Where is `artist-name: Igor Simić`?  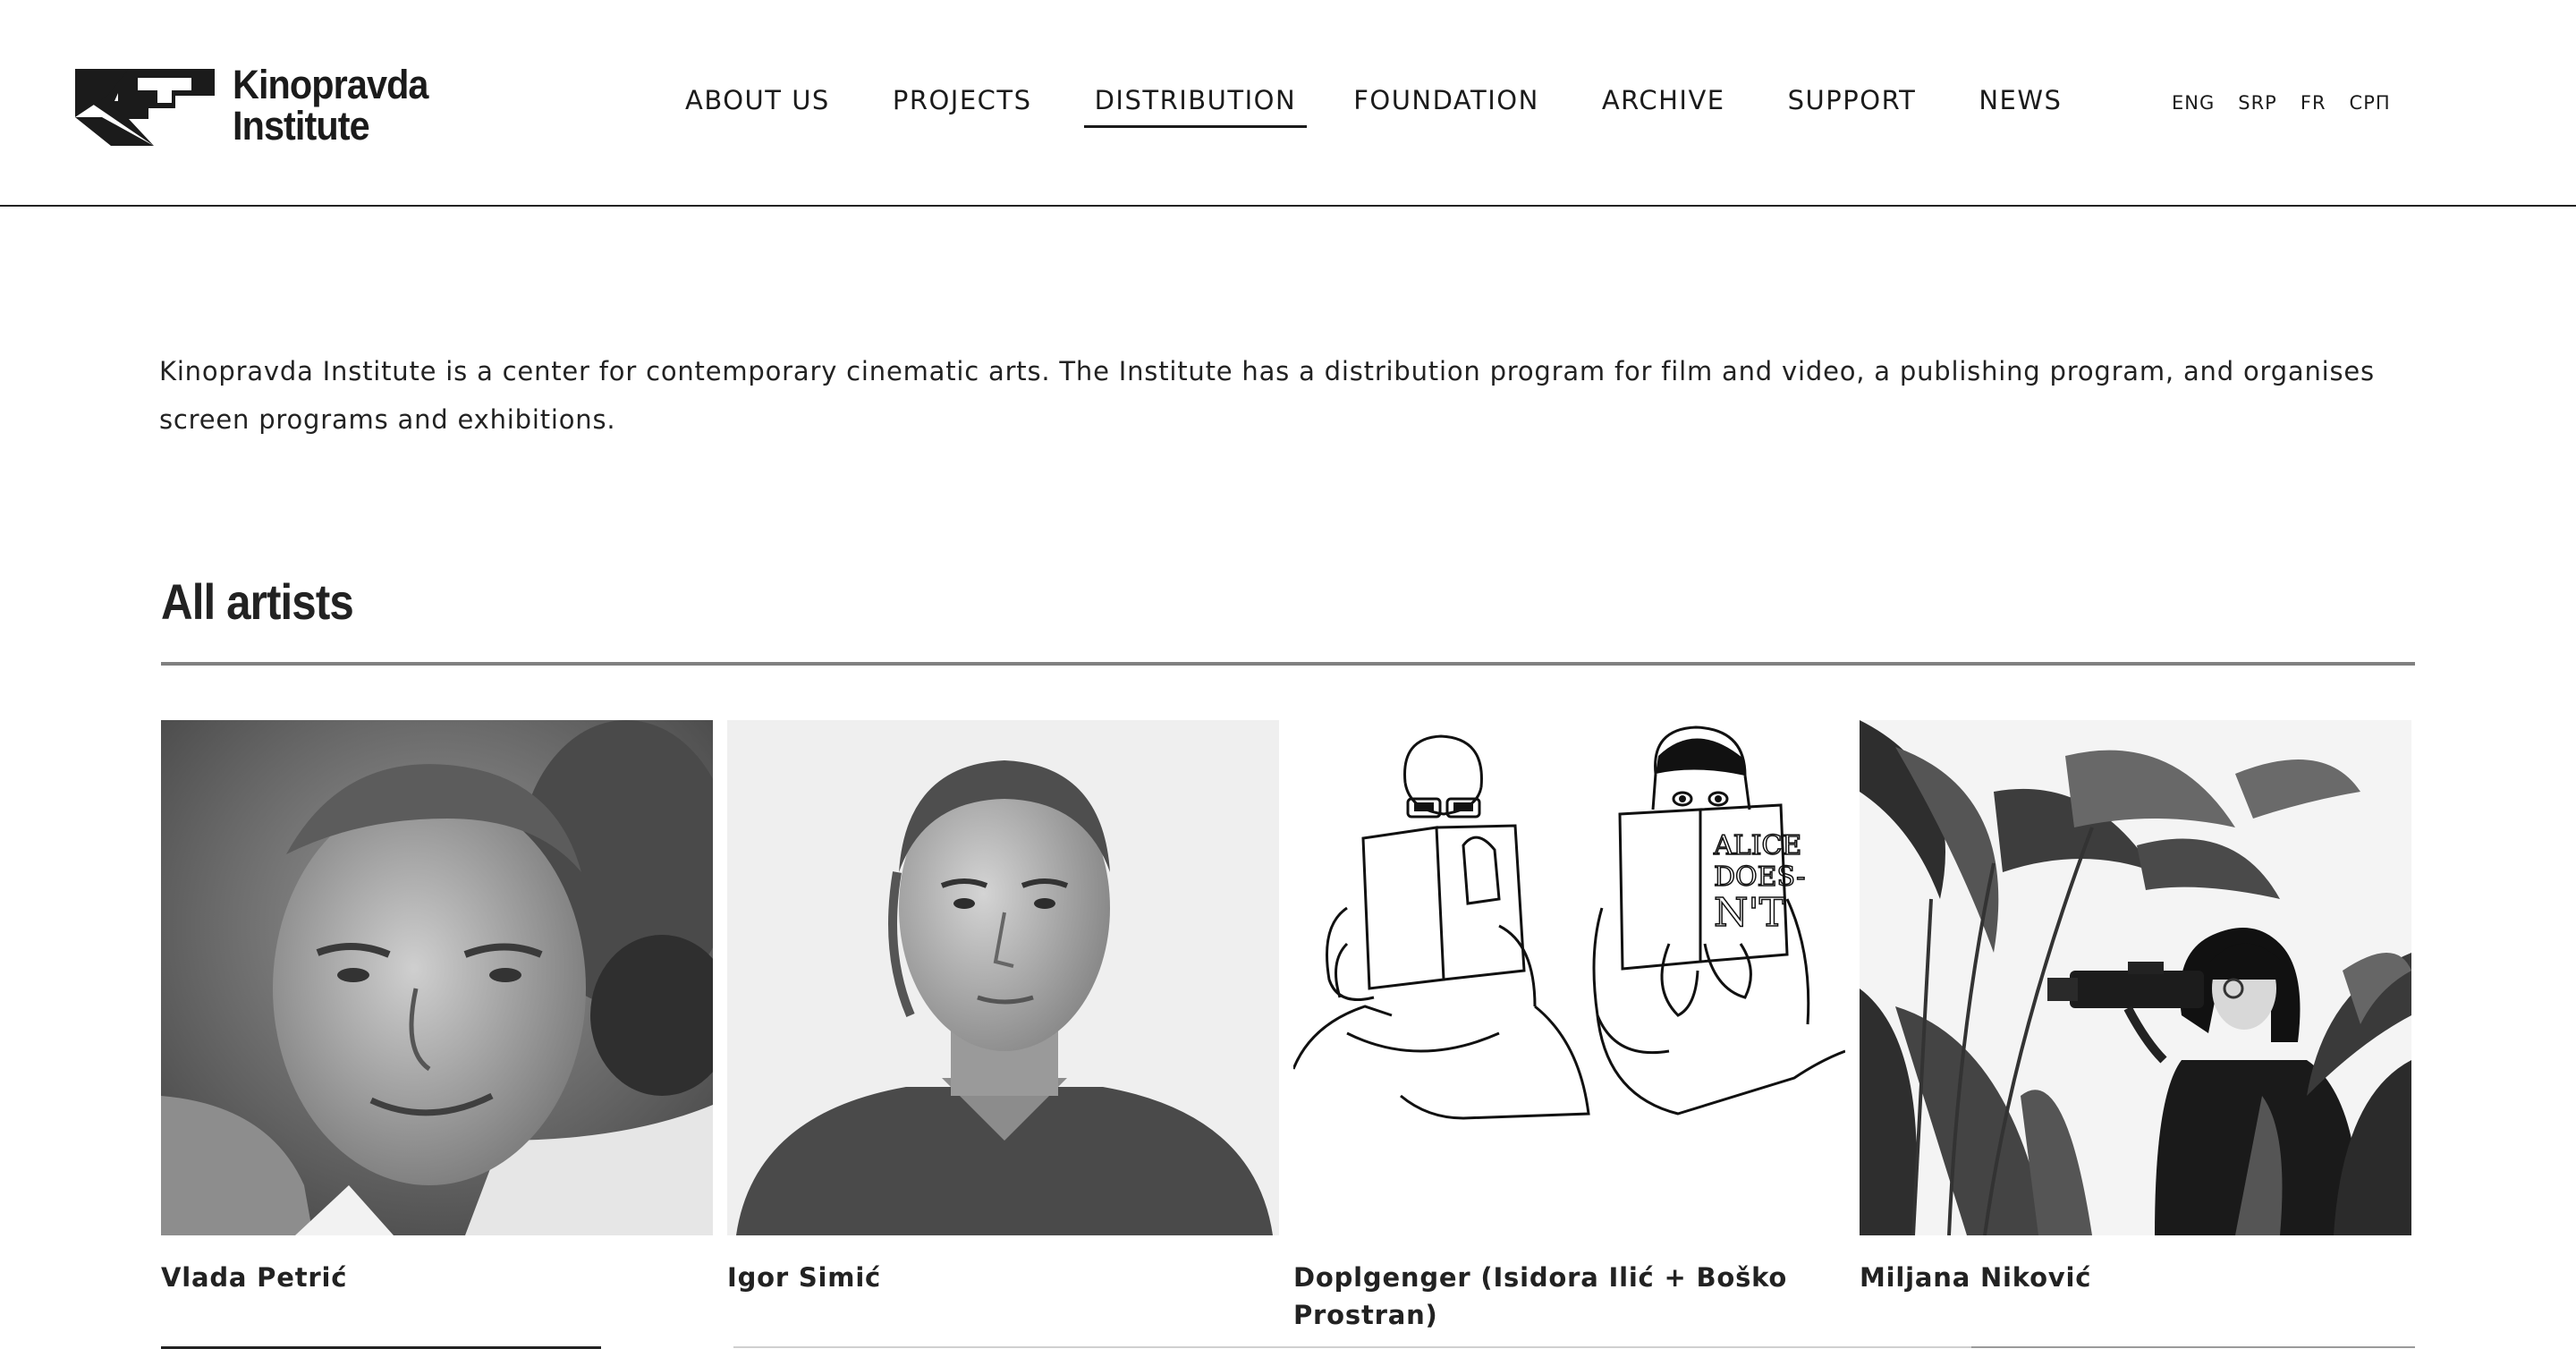 artist-name: Igor Simić is located at coordinates (804, 1277).